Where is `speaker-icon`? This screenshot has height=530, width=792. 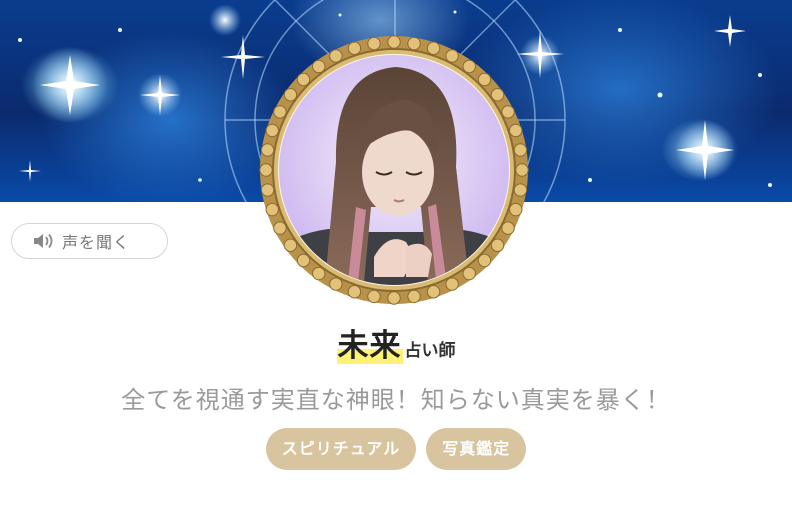
speaker-icon is located at coordinates (43, 241).